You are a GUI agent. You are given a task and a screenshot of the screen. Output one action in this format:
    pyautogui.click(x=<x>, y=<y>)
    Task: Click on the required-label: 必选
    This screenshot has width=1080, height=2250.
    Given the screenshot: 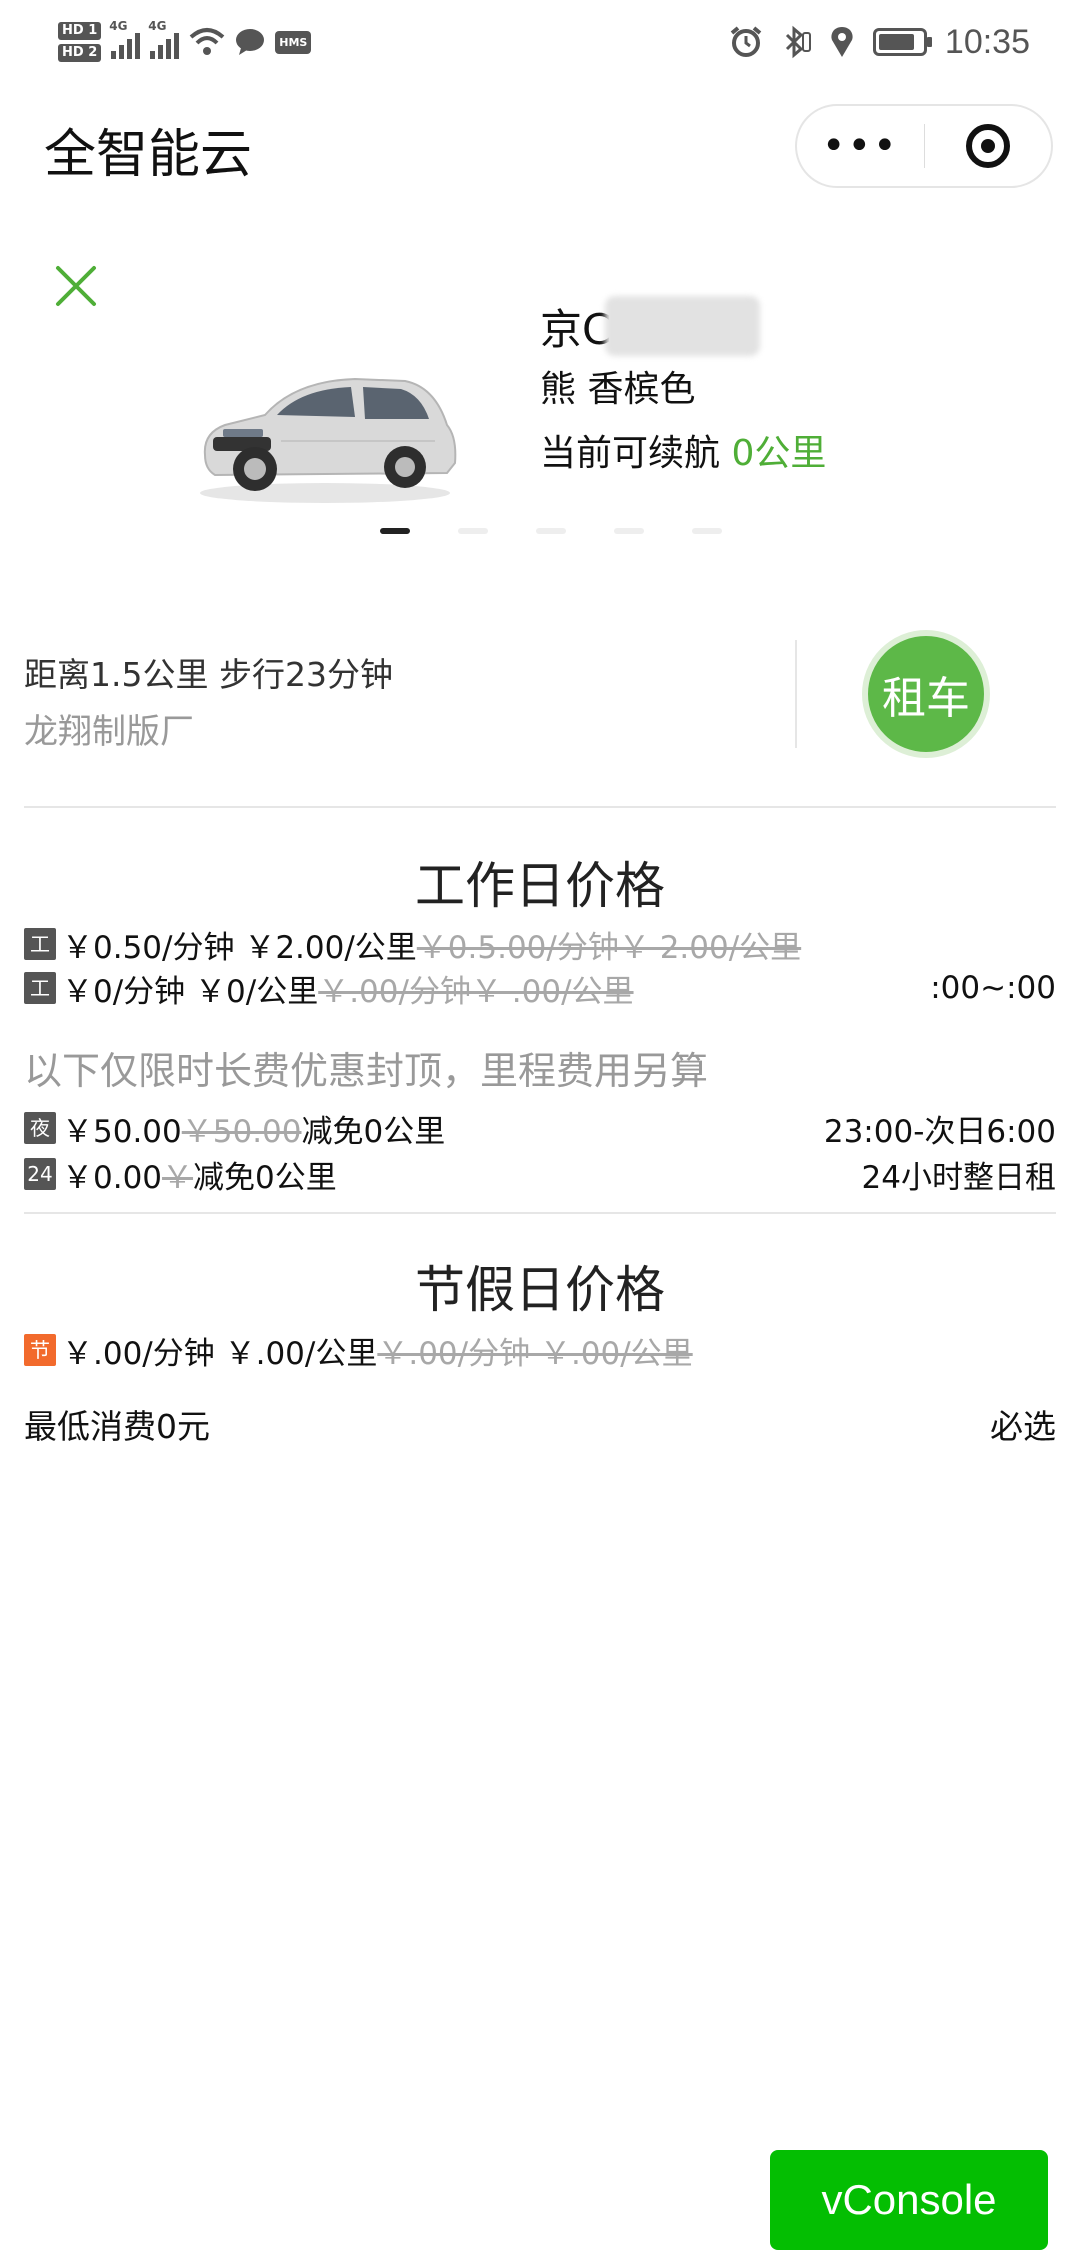 What is the action you would take?
    pyautogui.click(x=1023, y=1424)
    